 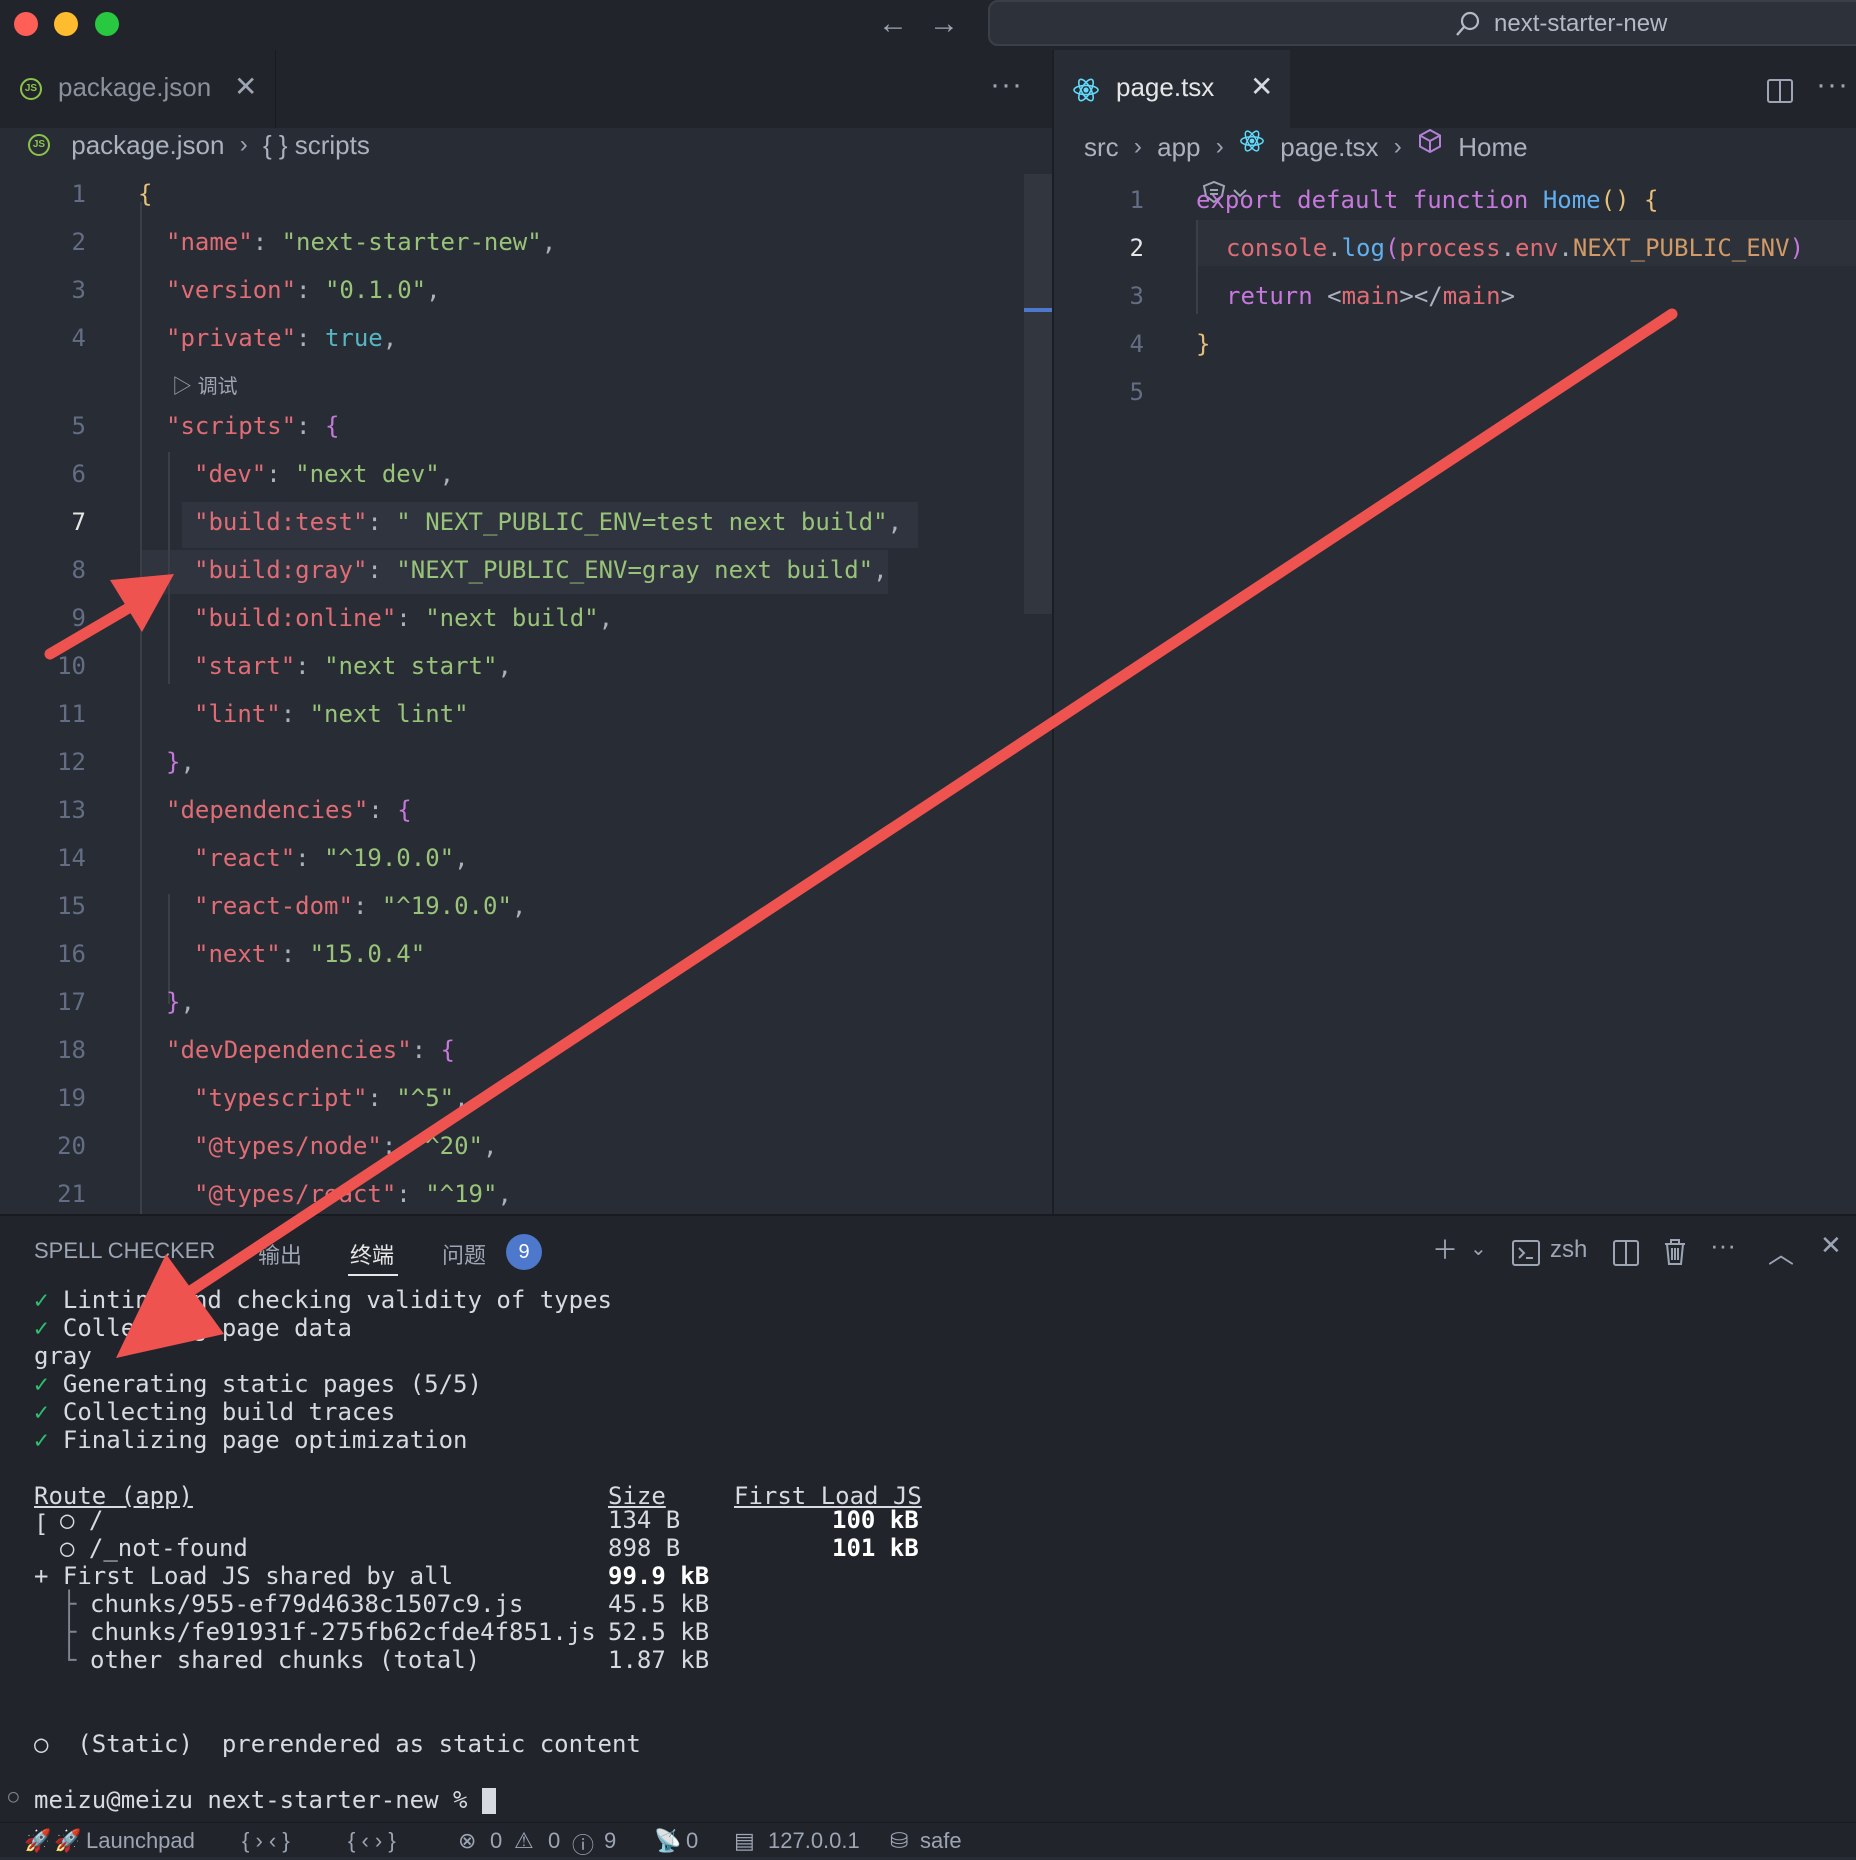 I want to click on line-number: 18, so click(x=71, y=1050).